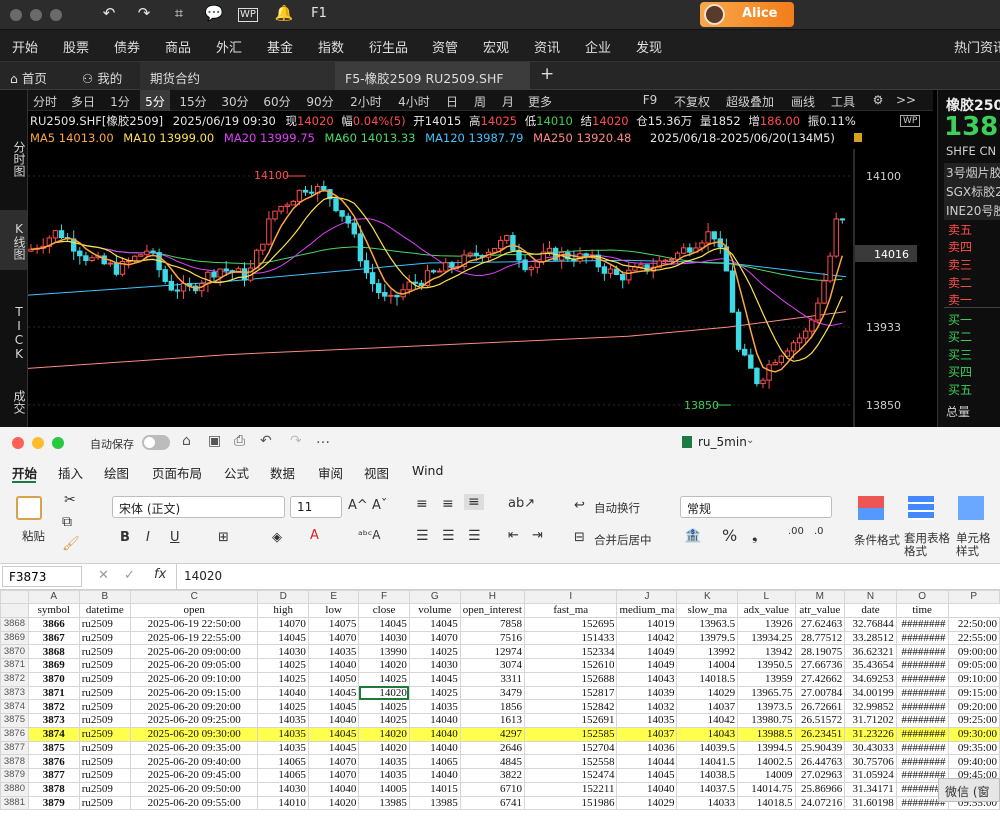  What do you see at coordinates (496, 46) in the screenshot?
I see `menu-macro: 宏观` at bounding box center [496, 46].